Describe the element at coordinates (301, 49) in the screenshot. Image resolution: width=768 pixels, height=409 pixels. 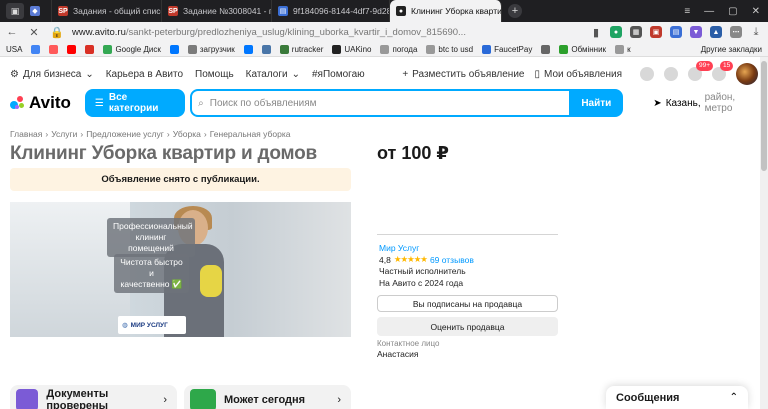
I see `bookmark-item: rutracker` at that location.